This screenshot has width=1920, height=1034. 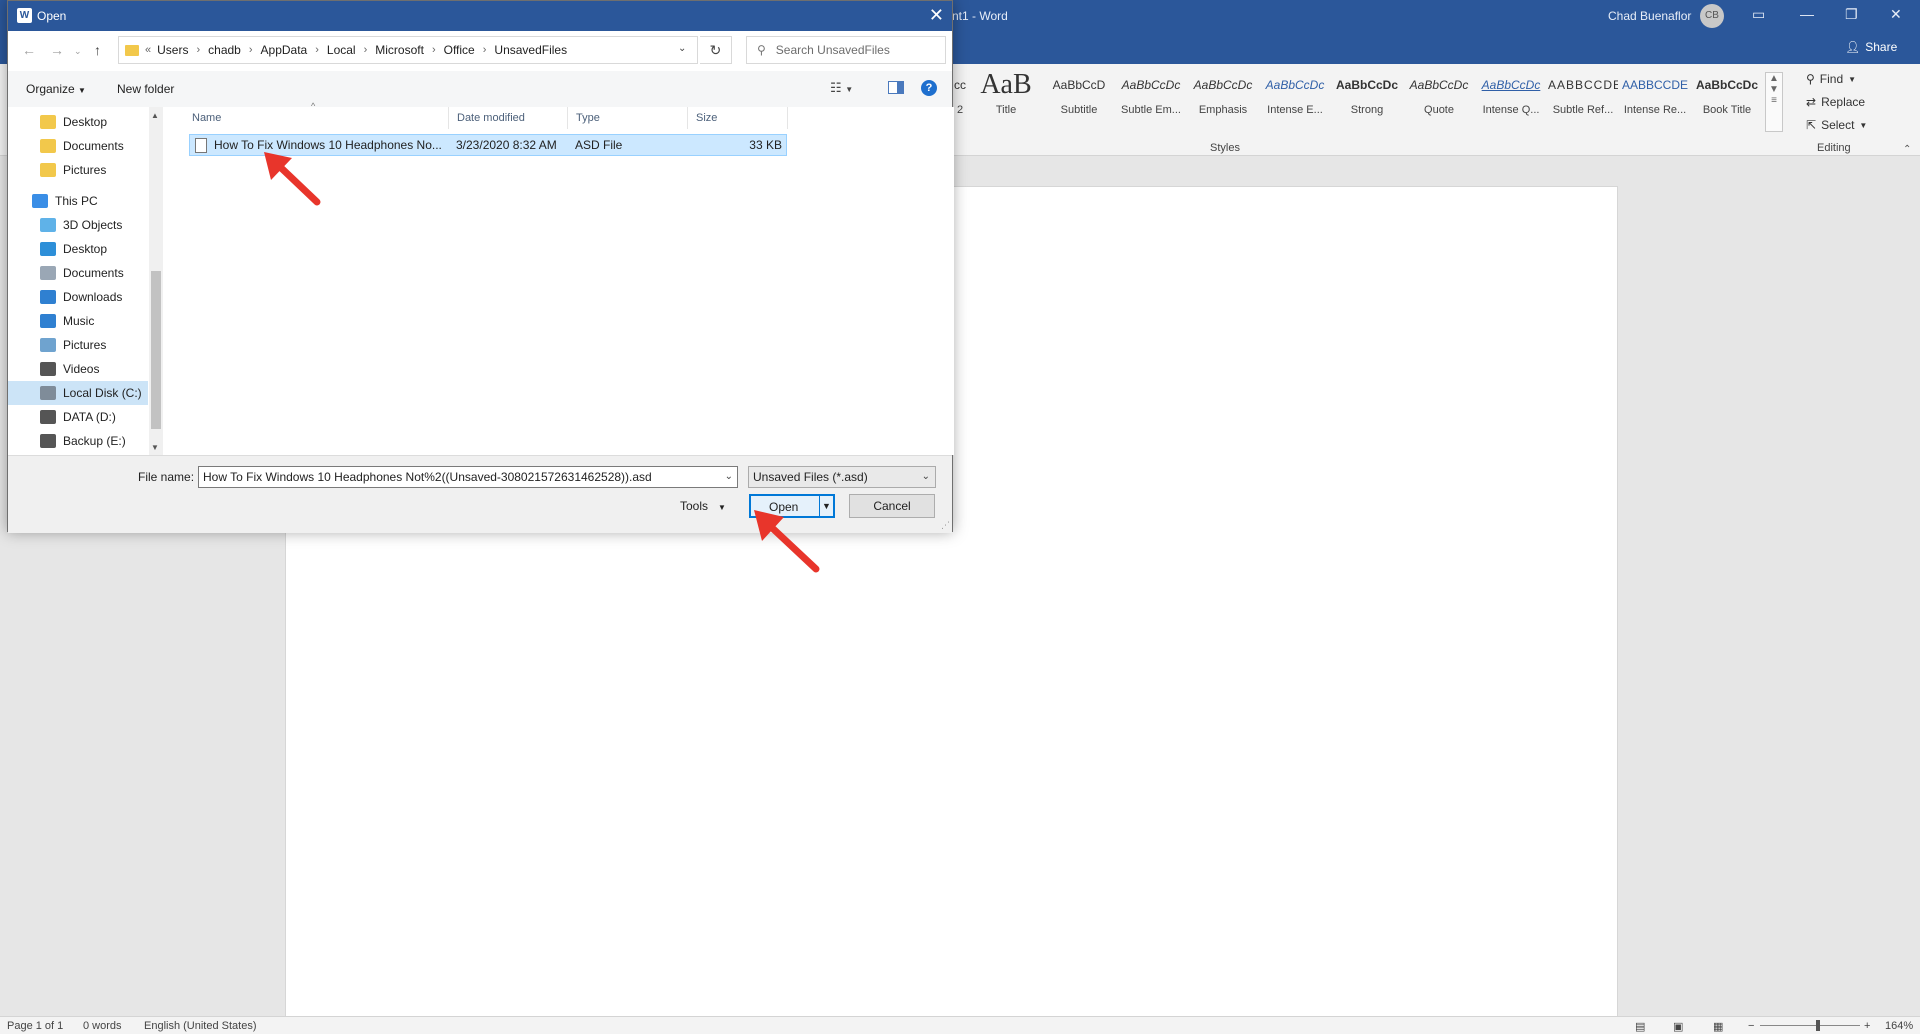 I want to click on column-header-size: Size, so click(x=738, y=118).